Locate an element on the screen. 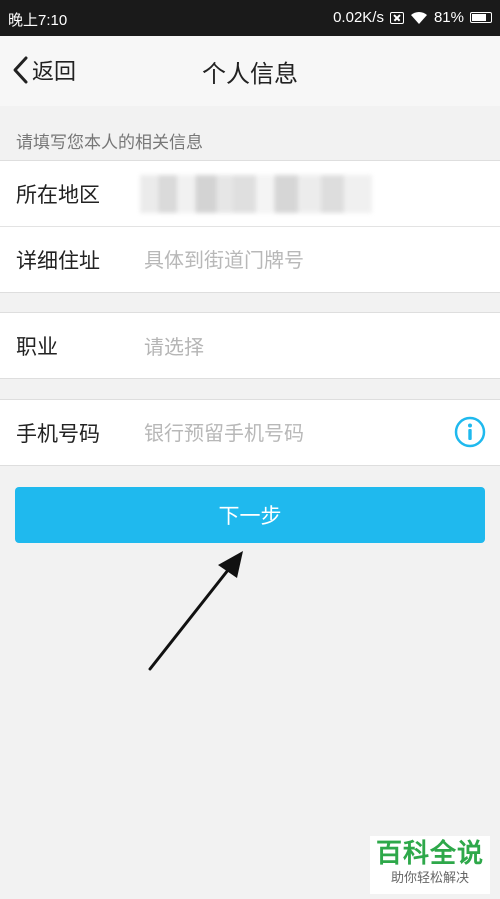 This screenshot has height=899, width=500. occupation-row: 职业 请选择 is located at coordinates (250, 345).